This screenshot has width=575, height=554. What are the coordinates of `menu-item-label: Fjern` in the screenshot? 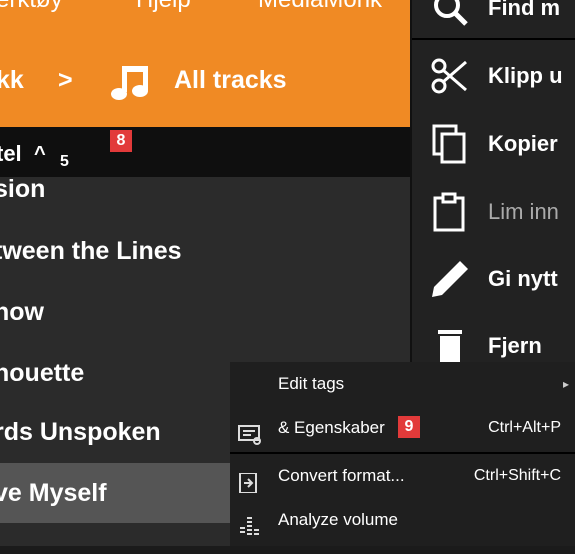 It's located at (515, 345).